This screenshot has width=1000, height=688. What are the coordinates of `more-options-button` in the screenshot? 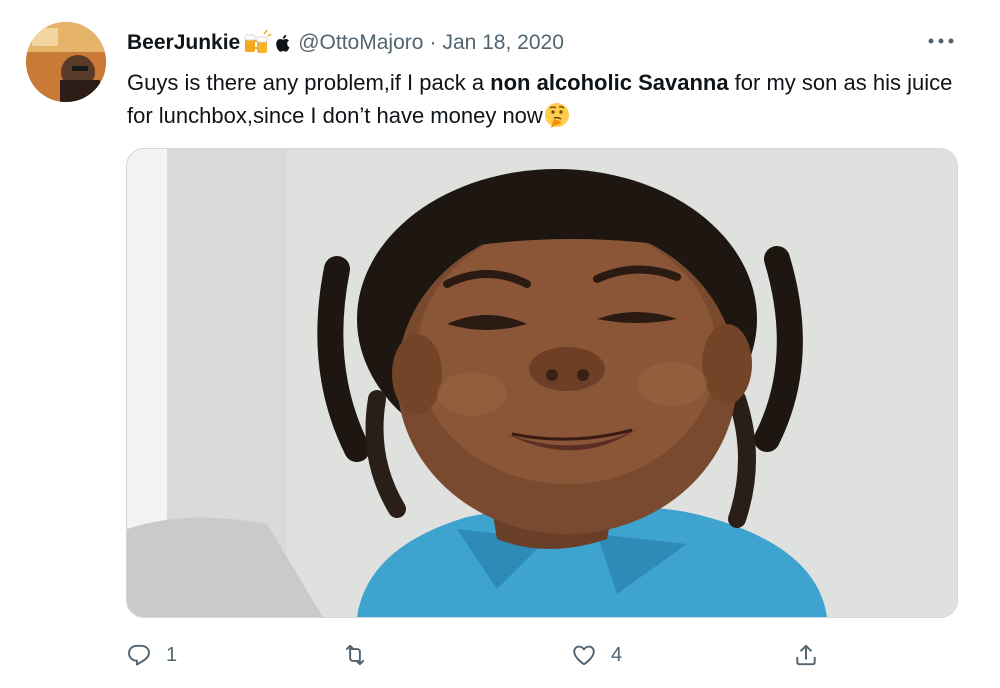 It's located at (941, 41).